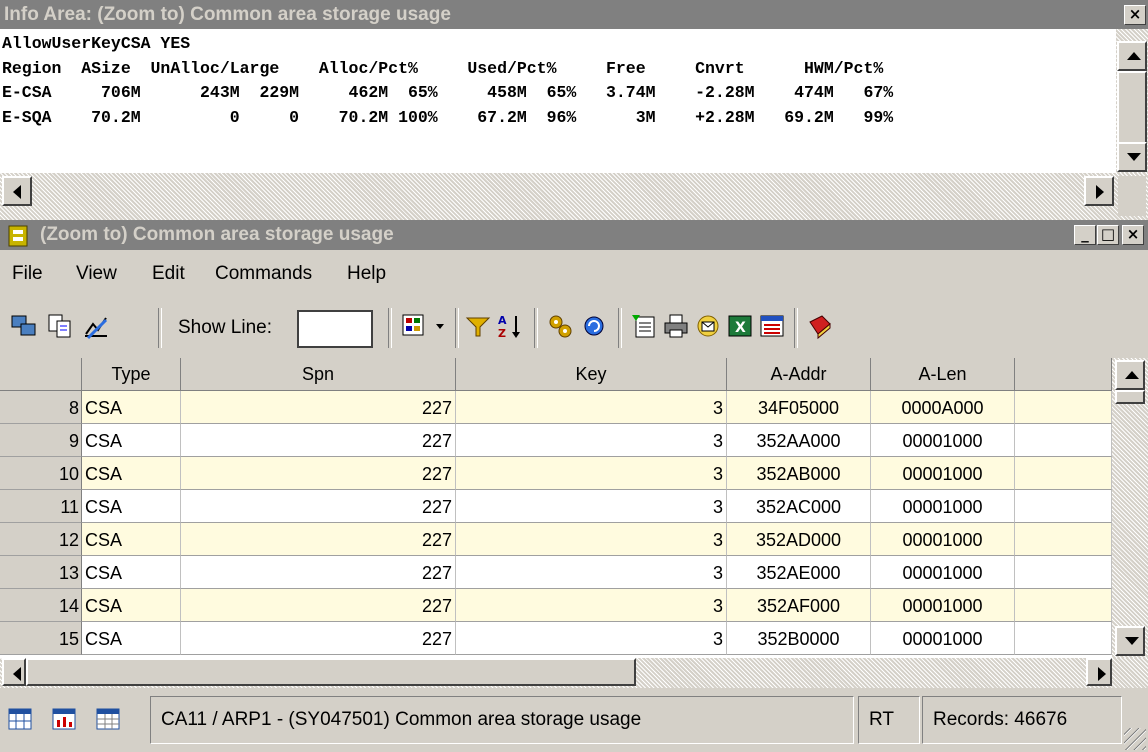  I want to click on table-row: 10 CSA 227 3 352AB000 00001000, so click(556, 473).